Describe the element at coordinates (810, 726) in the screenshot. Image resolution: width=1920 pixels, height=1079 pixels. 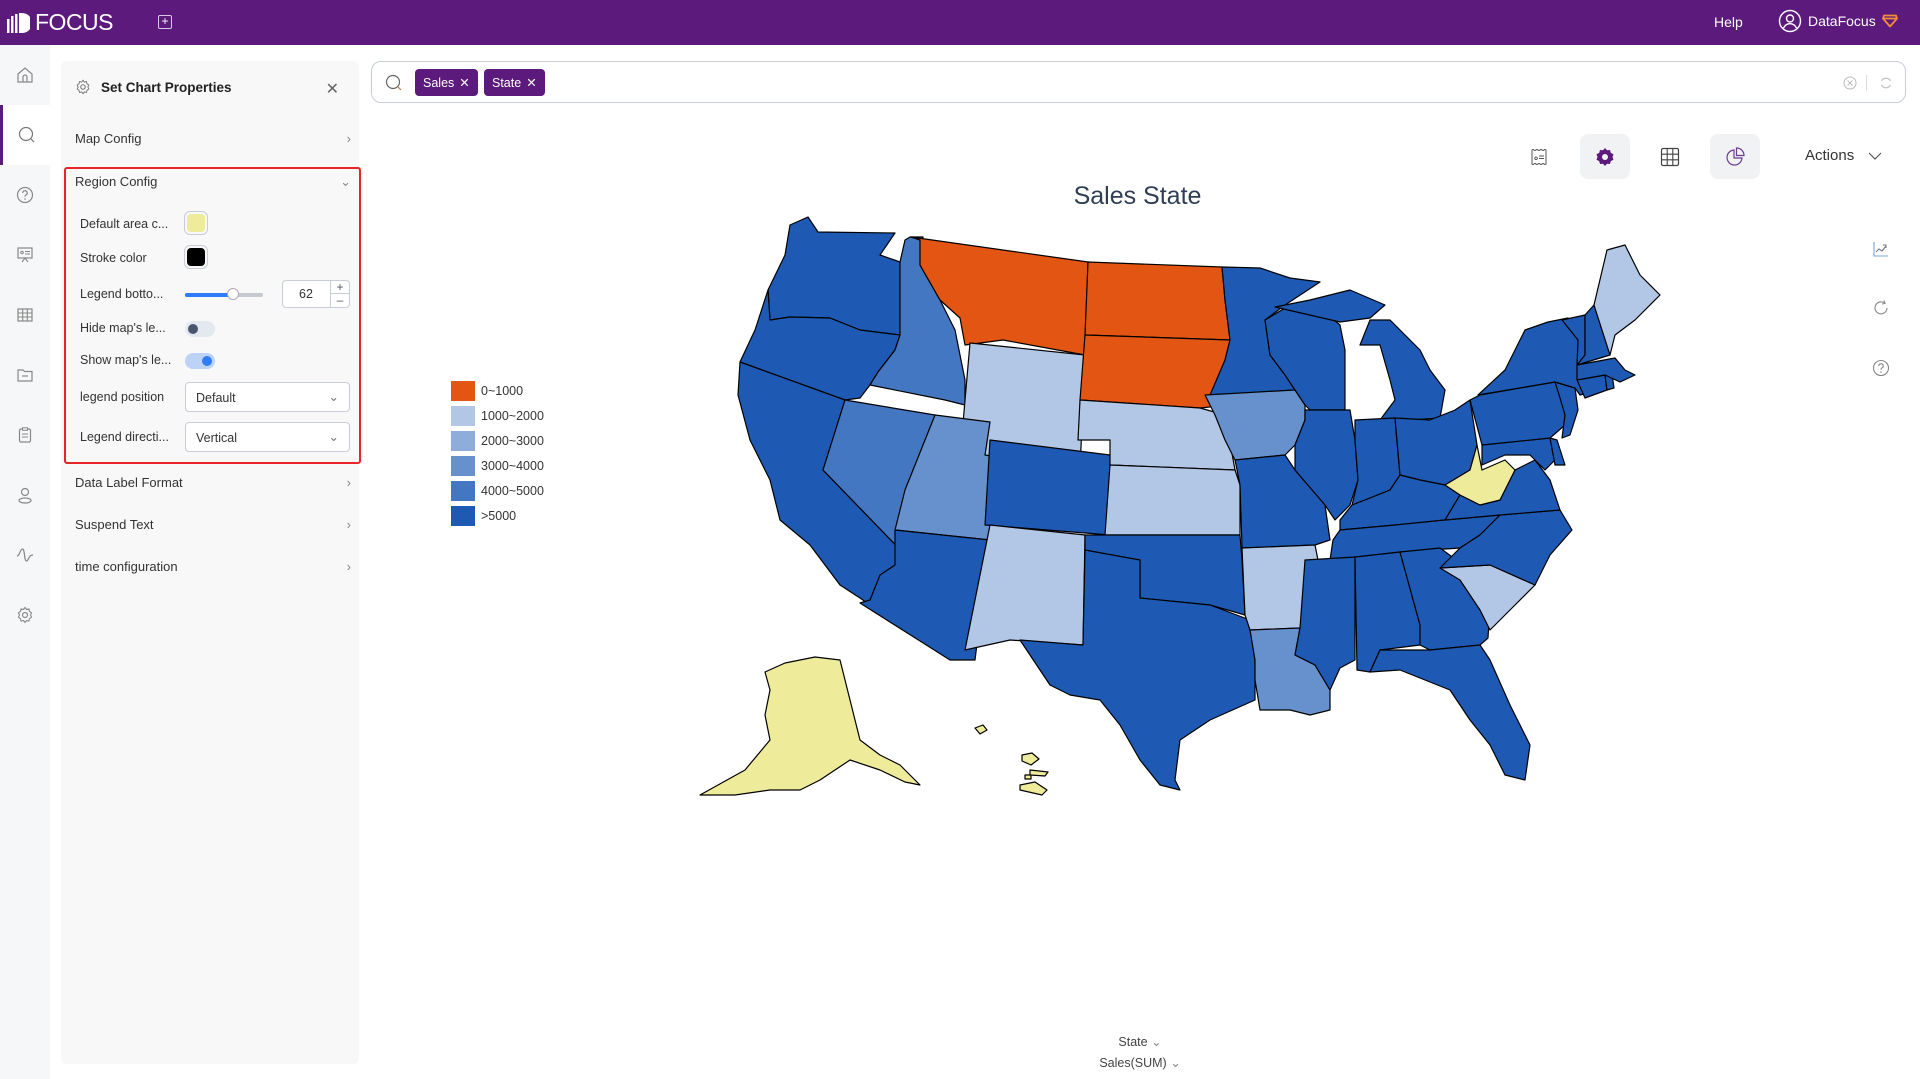
I see `state-alaska` at that location.